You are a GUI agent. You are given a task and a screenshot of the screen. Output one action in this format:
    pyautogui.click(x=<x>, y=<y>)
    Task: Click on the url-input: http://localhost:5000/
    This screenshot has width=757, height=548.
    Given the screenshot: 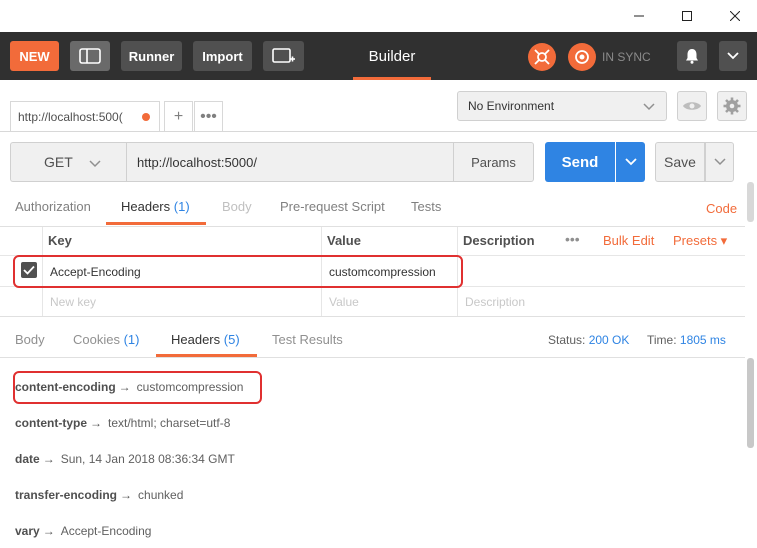 What is the action you would take?
    pyautogui.click(x=290, y=162)
    